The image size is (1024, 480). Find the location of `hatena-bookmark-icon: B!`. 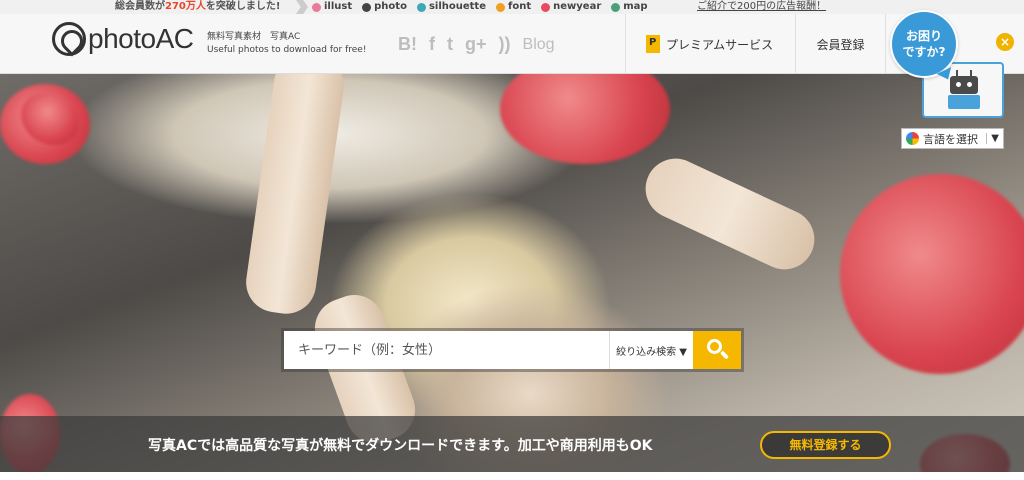

hatena-bookmark-icon: B! is located at coordinates (407, 44).